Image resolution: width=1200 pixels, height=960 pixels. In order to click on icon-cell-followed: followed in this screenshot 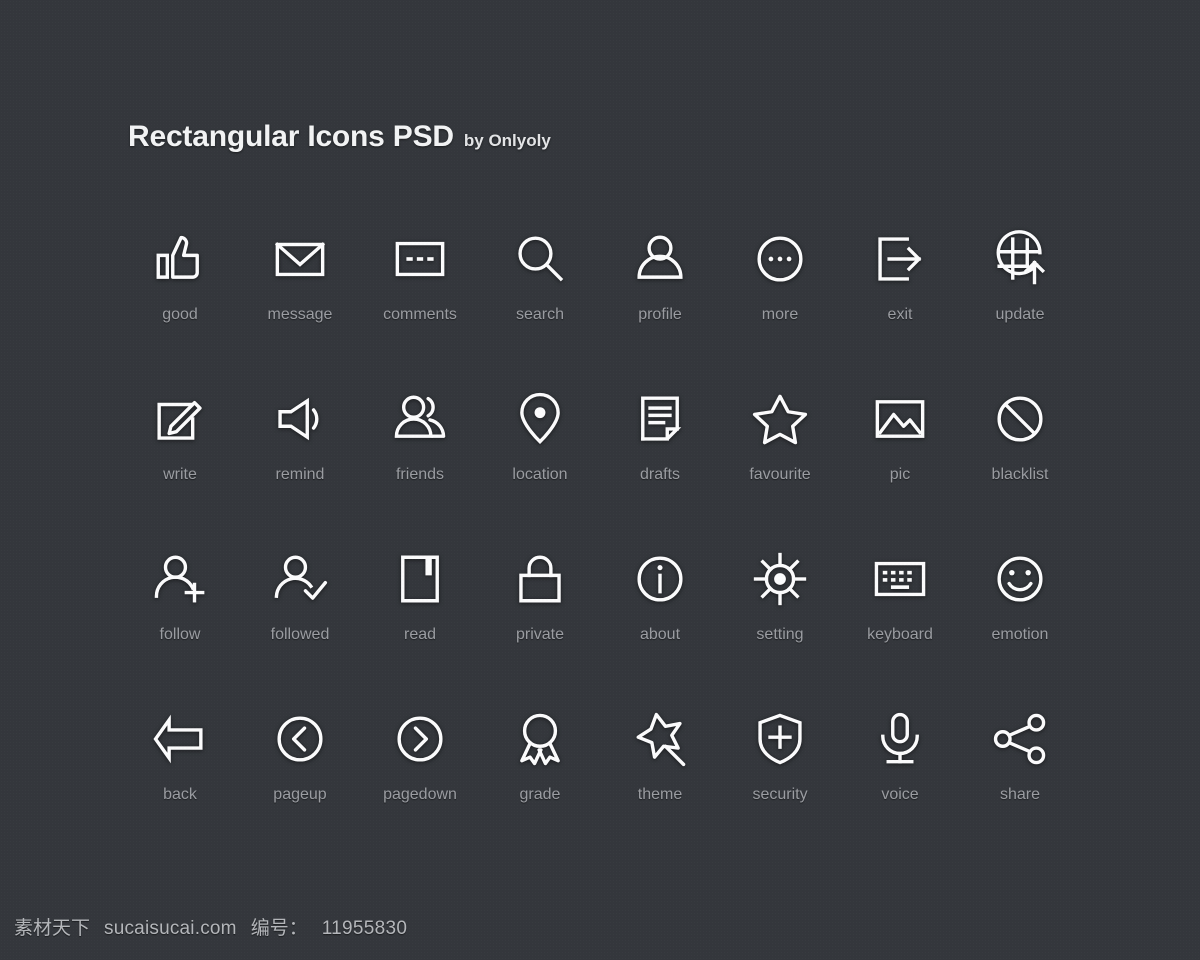, I will do `click(300, 628)`.